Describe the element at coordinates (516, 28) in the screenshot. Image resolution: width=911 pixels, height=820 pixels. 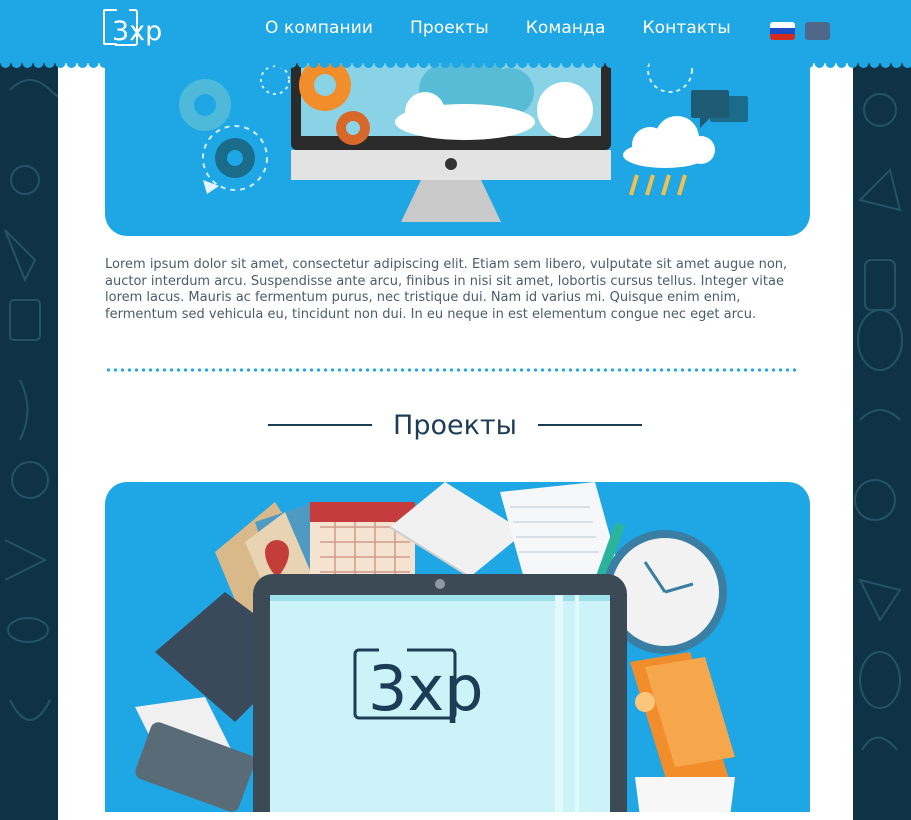
I see `main-nav: О компании Проекты Команда Контакты` at that location.